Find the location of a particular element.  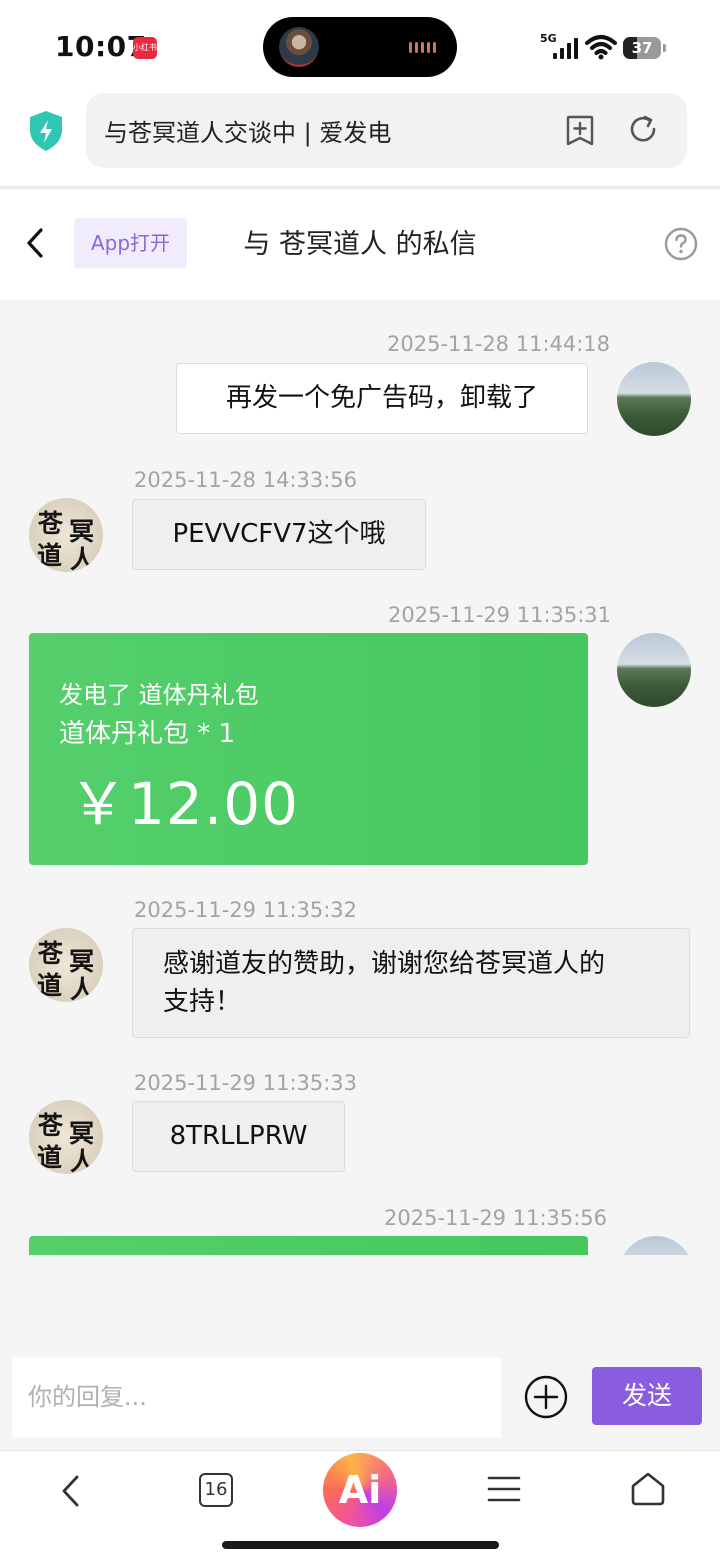

browser-bottom-nav: 16 Ai is located at coordinates (360, 1505).